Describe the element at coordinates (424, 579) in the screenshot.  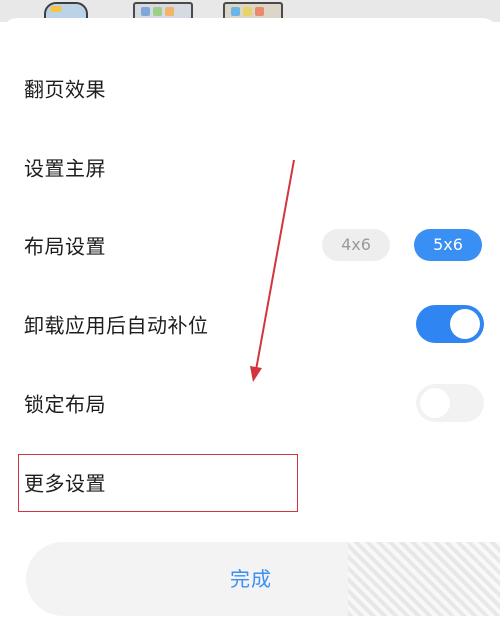
I see `watermark` at that location.